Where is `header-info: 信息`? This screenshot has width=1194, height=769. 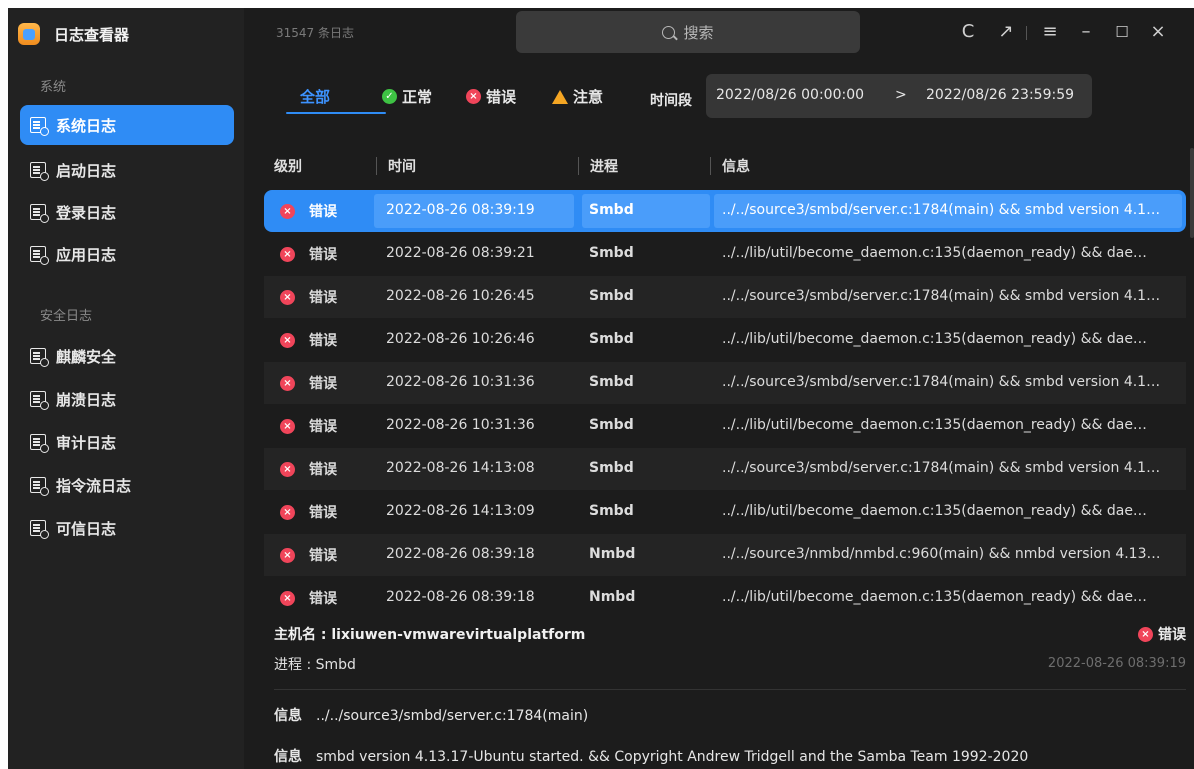
header-info: 信息 is located at coordinates (736, 166).